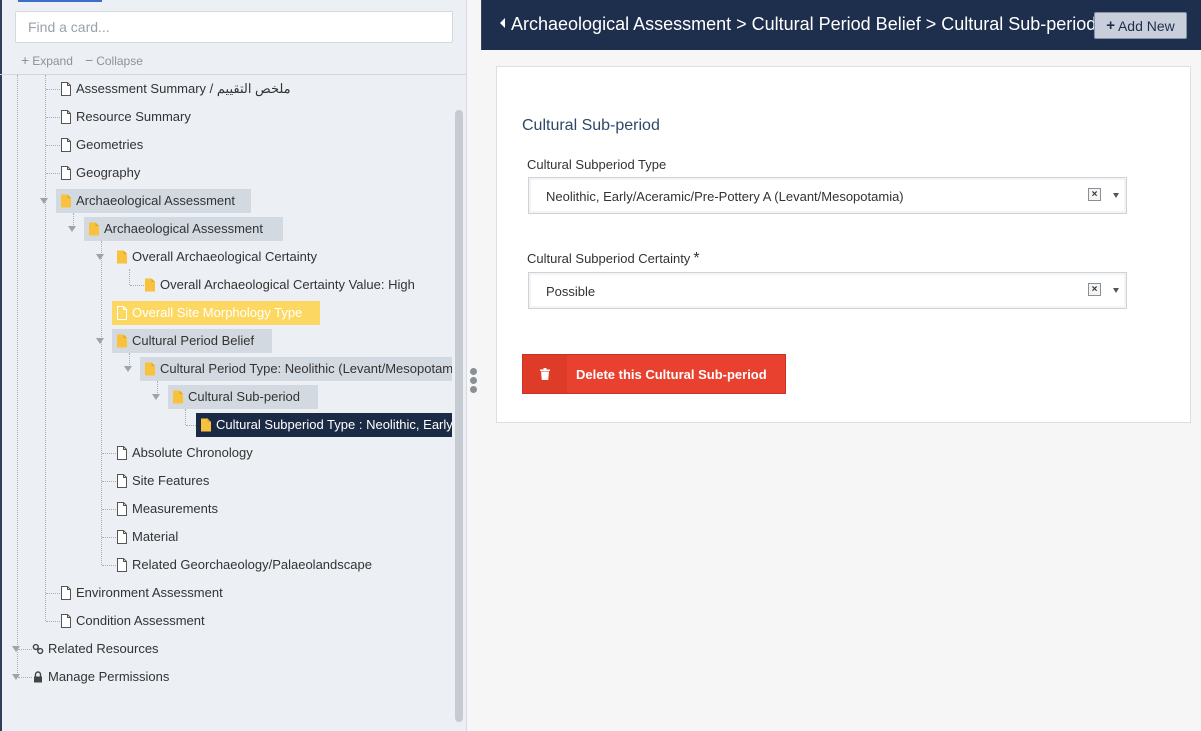 The image size is (1201, 731). I want to click on lock-icon, so click(38, 677).